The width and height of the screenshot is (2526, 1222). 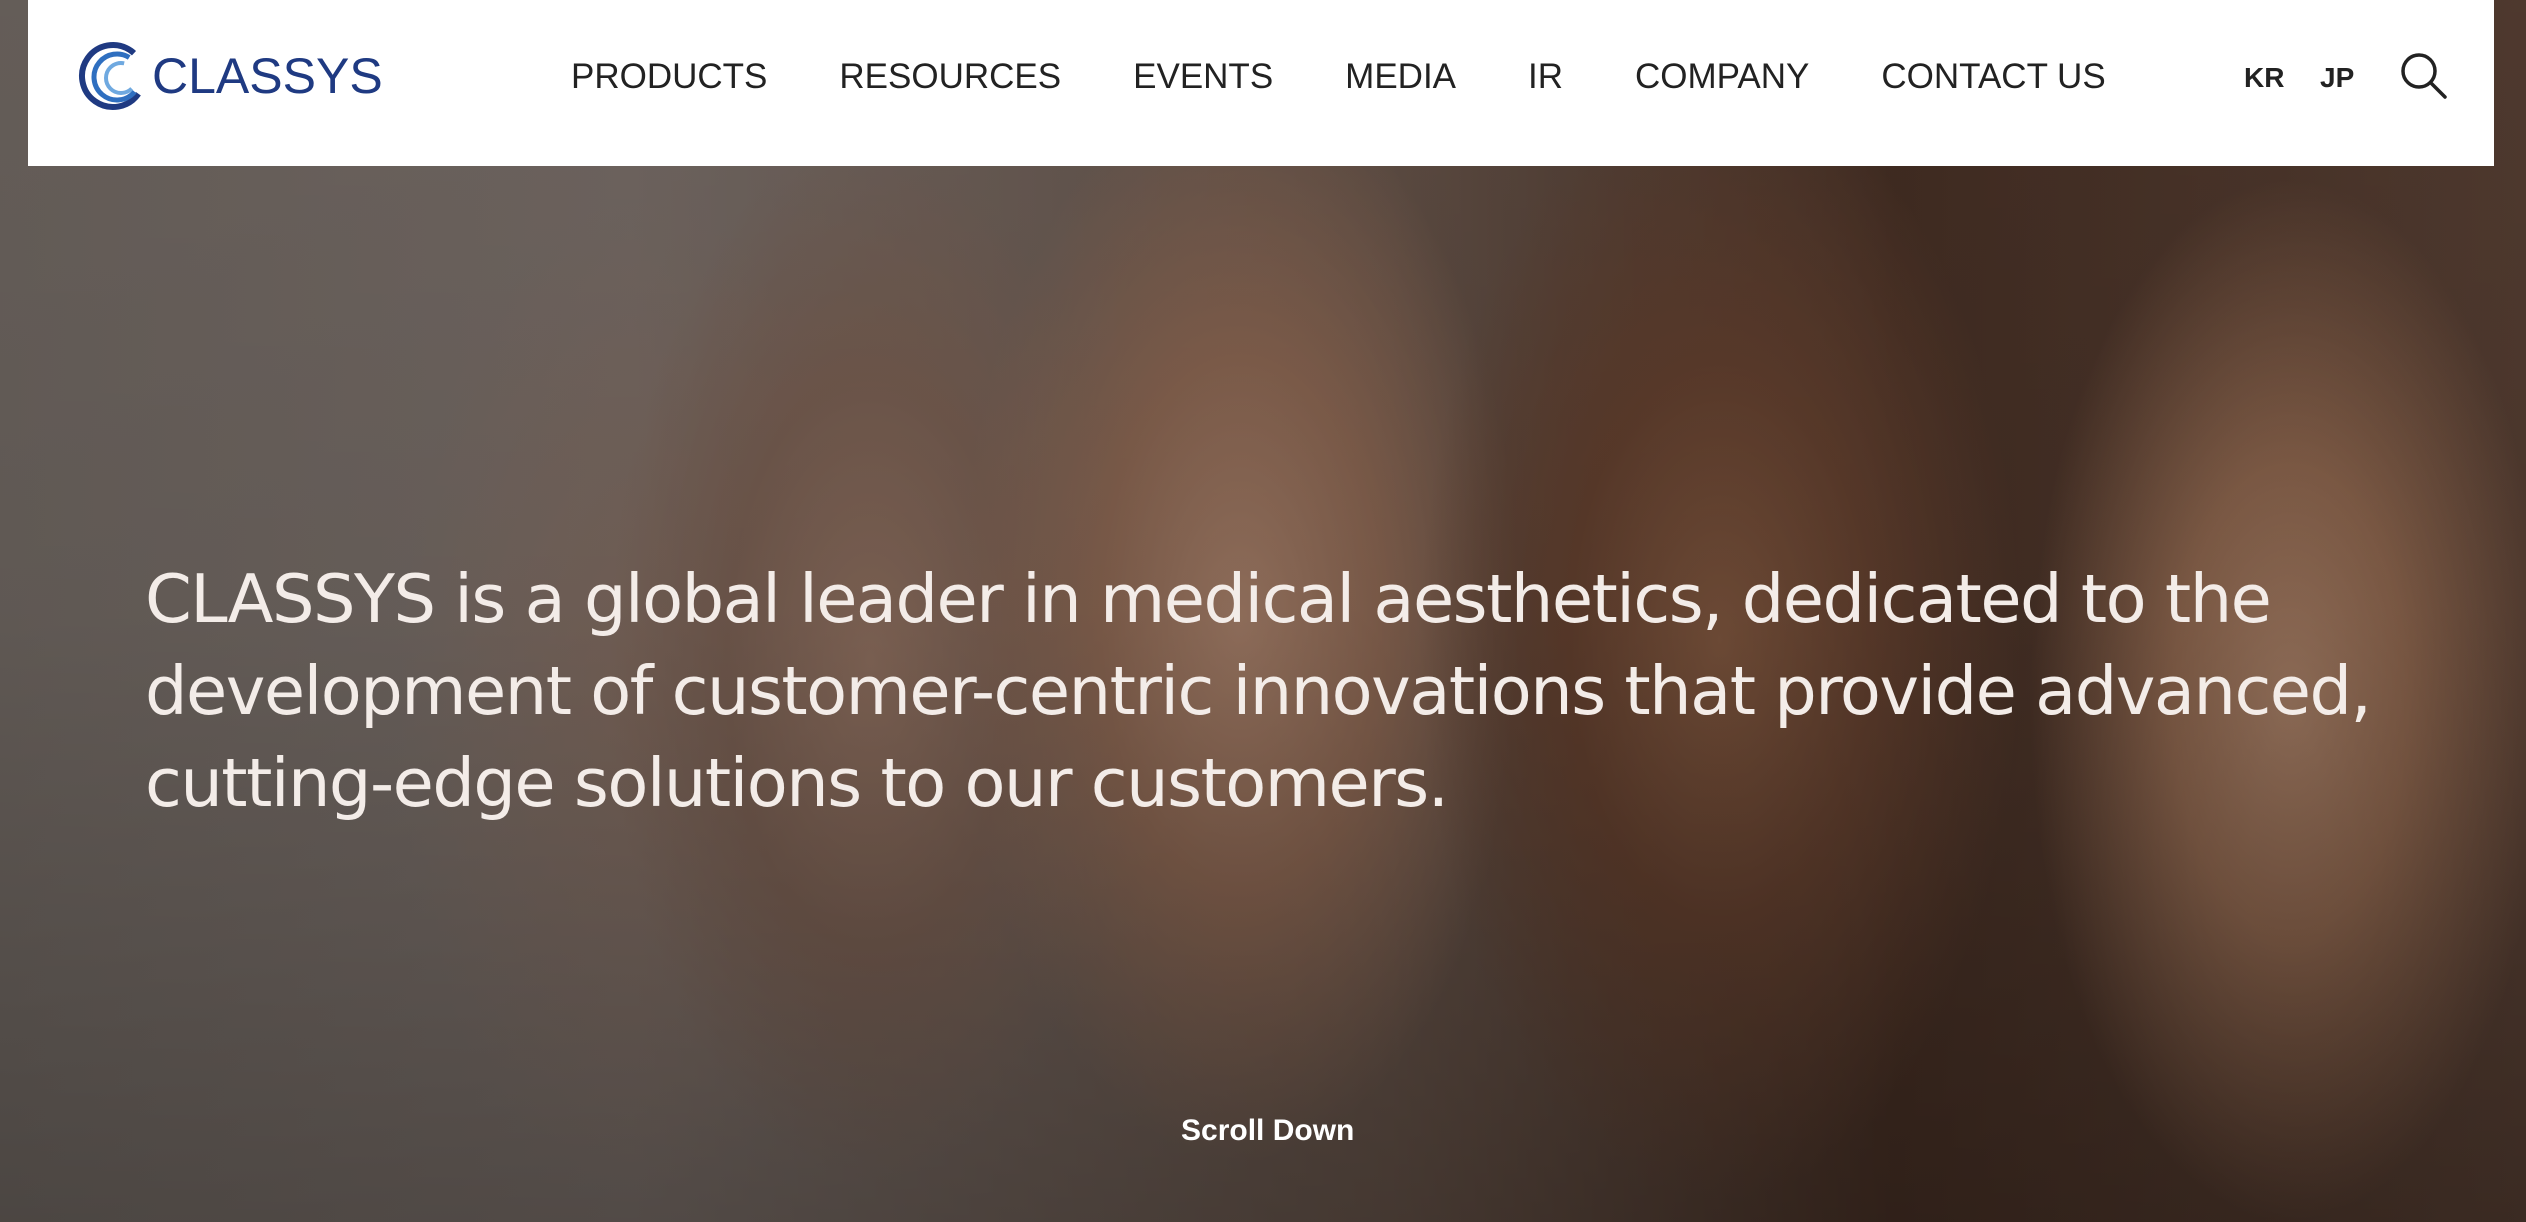 I want to click on logo-text: CLASSYS, so click(x=267, y=76).